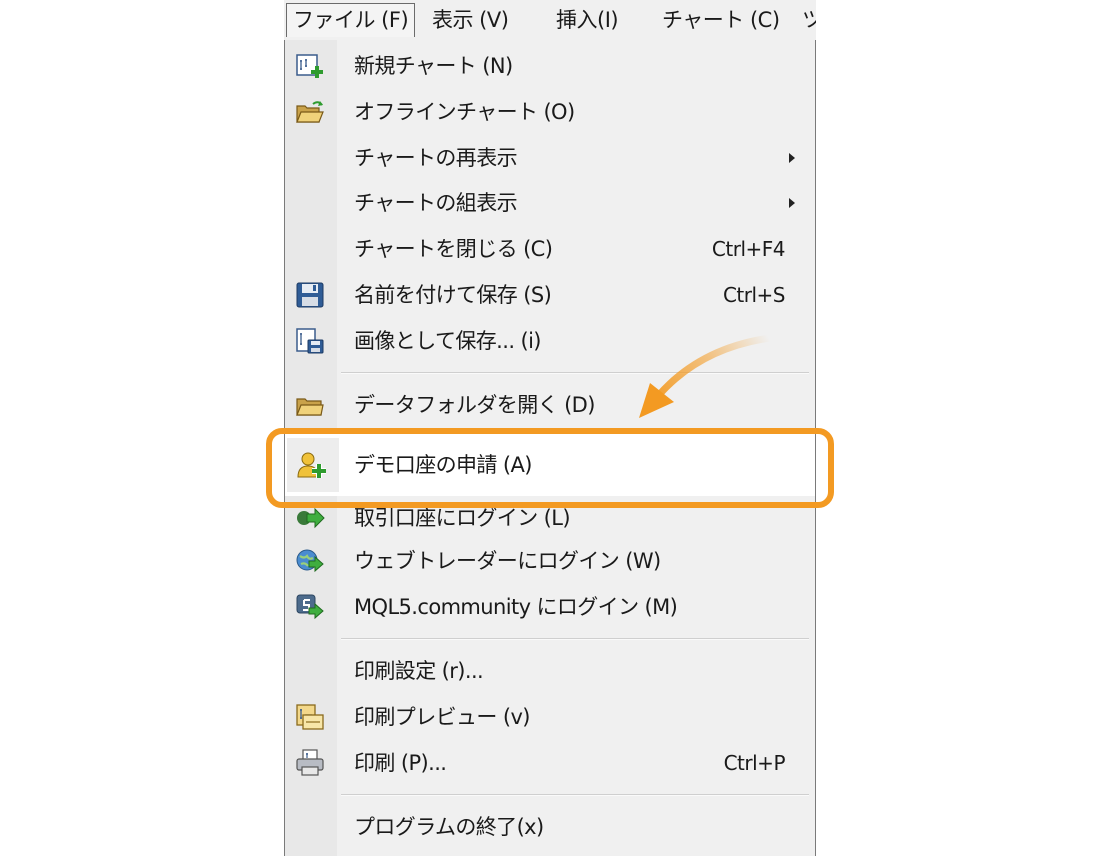 The width and height of the screenshot is (1100, 856). I want to click on save-image-icon, so click(310, 341).